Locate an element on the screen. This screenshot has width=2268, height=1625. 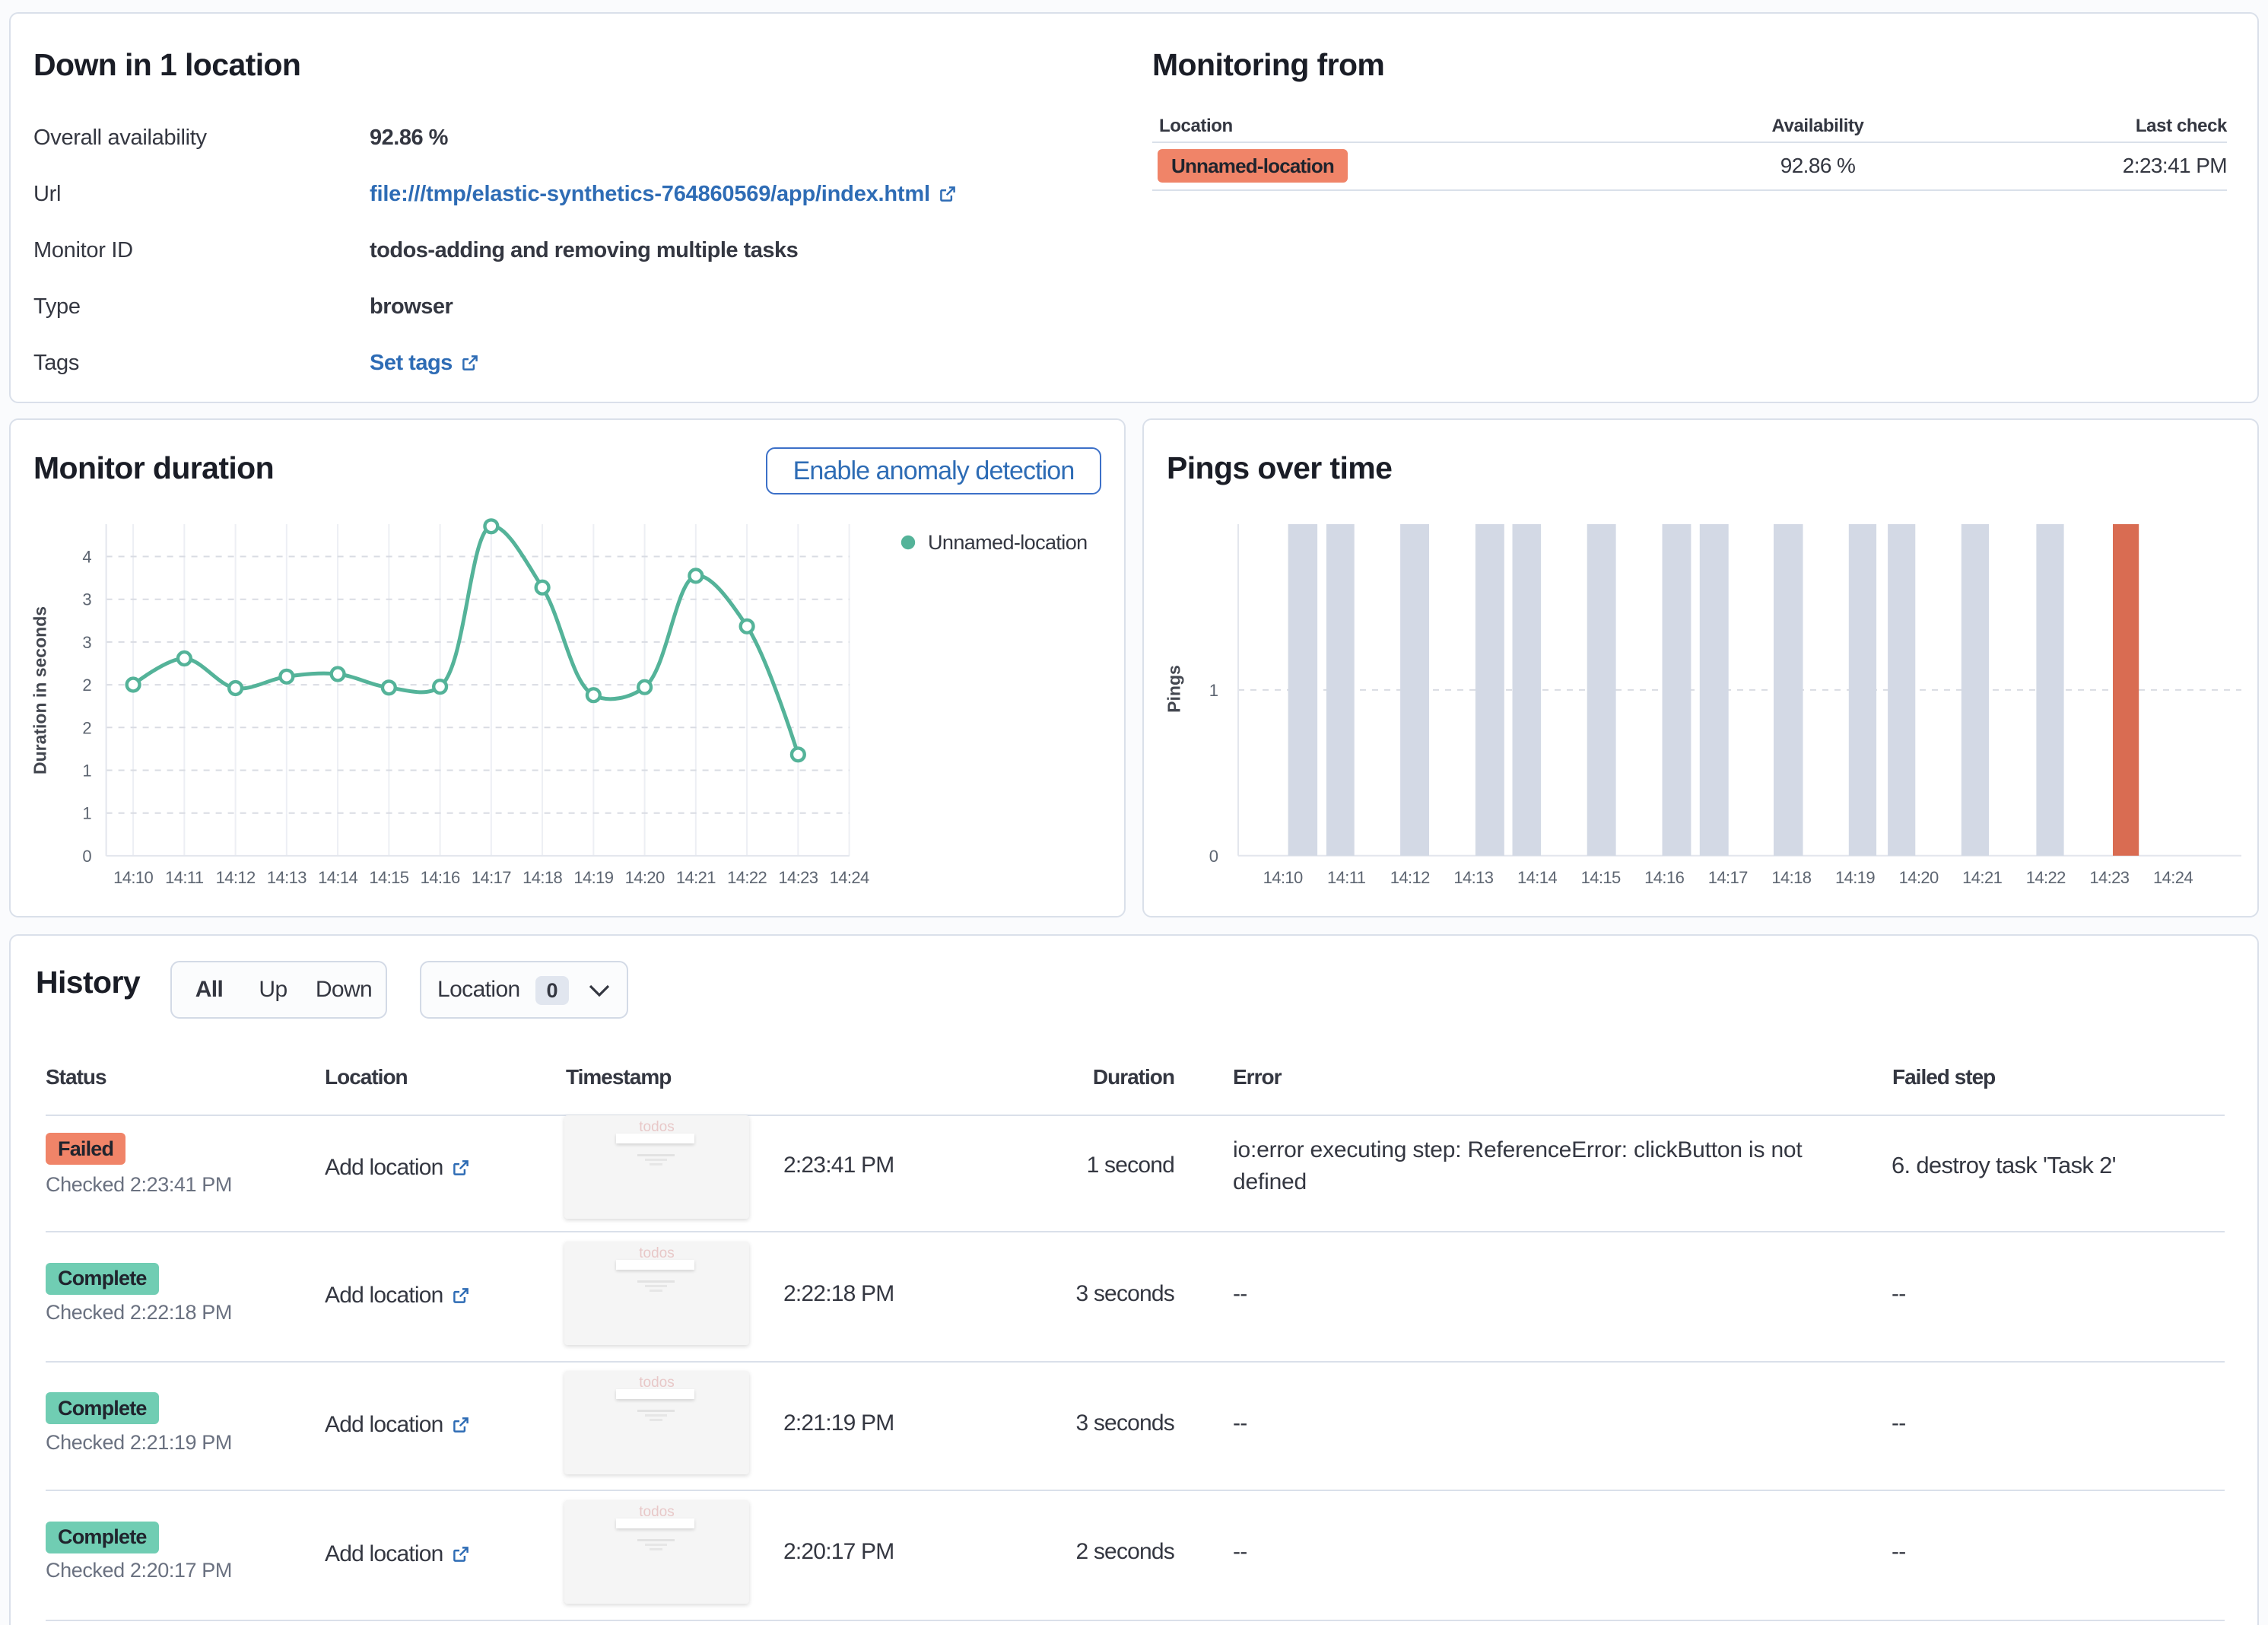
svg-text: 4 is located at coordinates (86, 558).